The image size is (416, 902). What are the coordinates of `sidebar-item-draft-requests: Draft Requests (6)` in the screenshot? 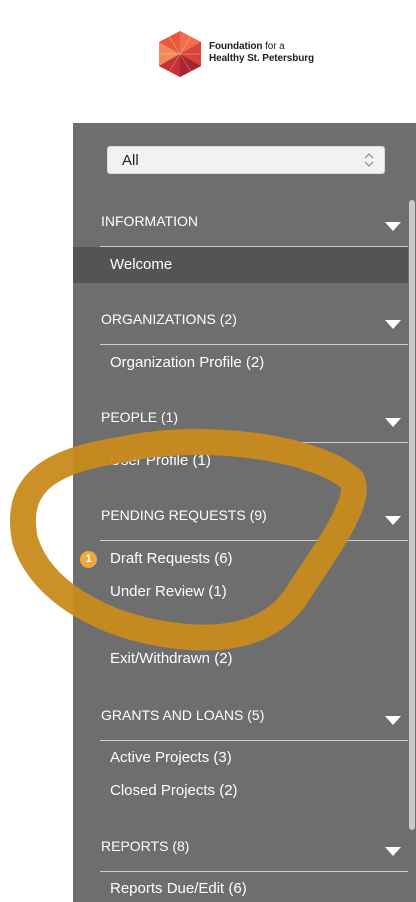 It's located at (171, 558).